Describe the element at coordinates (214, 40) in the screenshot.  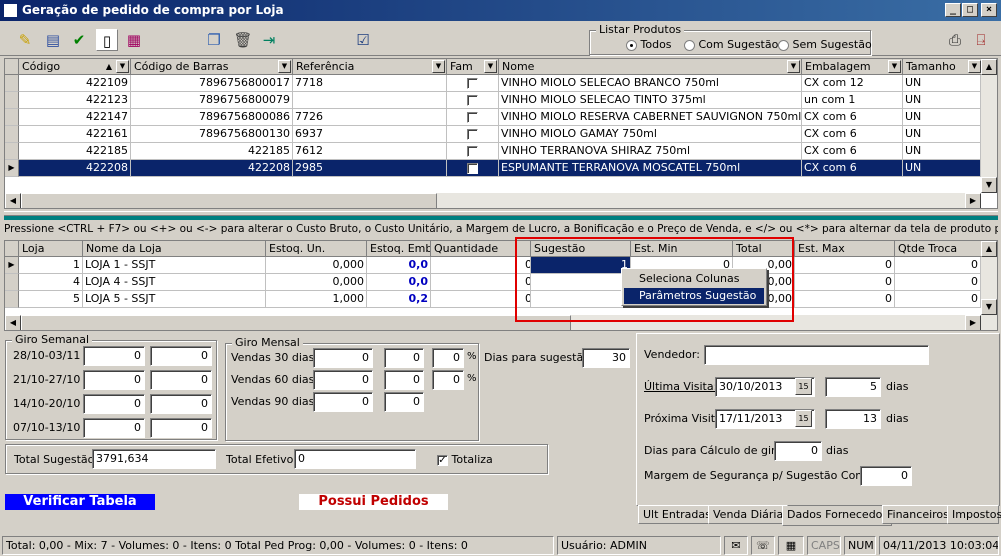
I see `copy-icon: ❐` at that location.